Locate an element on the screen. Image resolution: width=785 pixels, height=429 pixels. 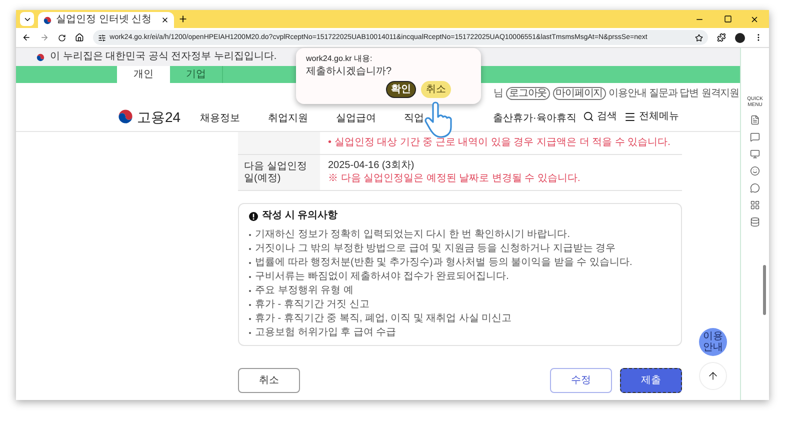
header-link: 로그아웃 is located at coordinates (528, 93).